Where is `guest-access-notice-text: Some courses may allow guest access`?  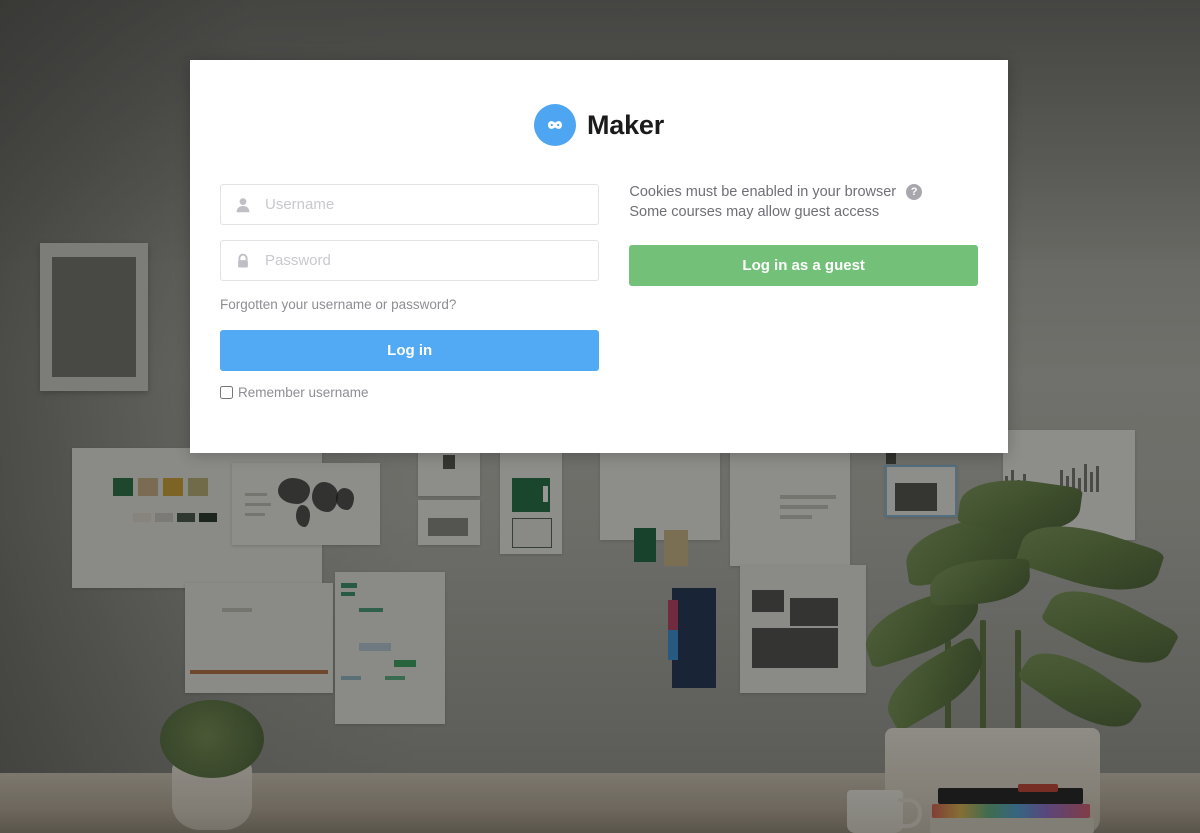 guest-access-notice-text: Some courses may allow guest access is located at coordinates (754, 212).